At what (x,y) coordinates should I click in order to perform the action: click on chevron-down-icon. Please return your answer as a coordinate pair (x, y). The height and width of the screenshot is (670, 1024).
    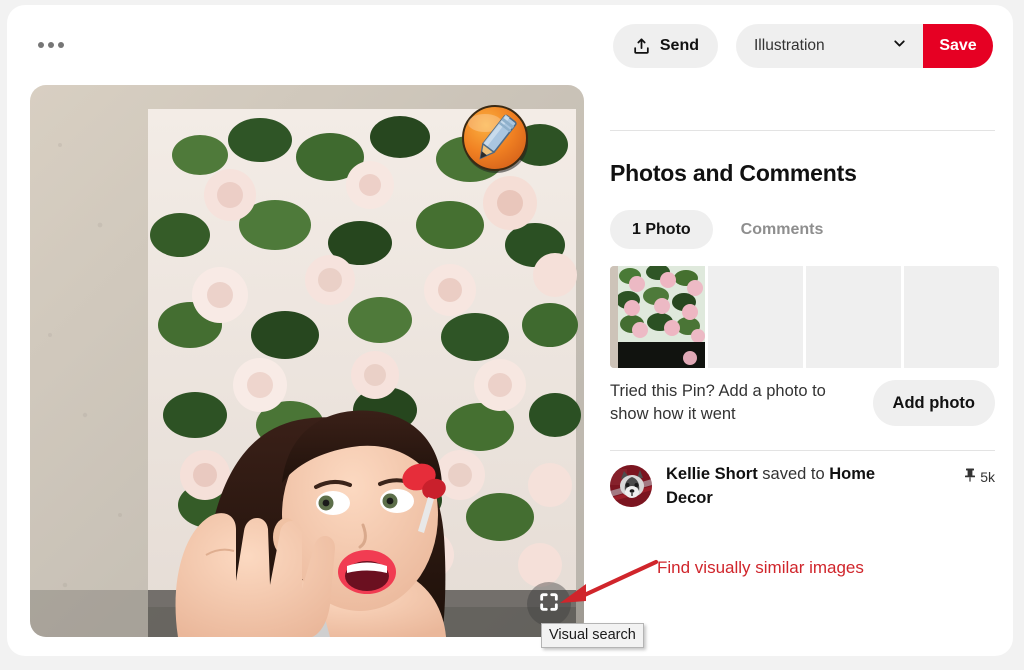
    Looking at the image, I should click on (899, 46).